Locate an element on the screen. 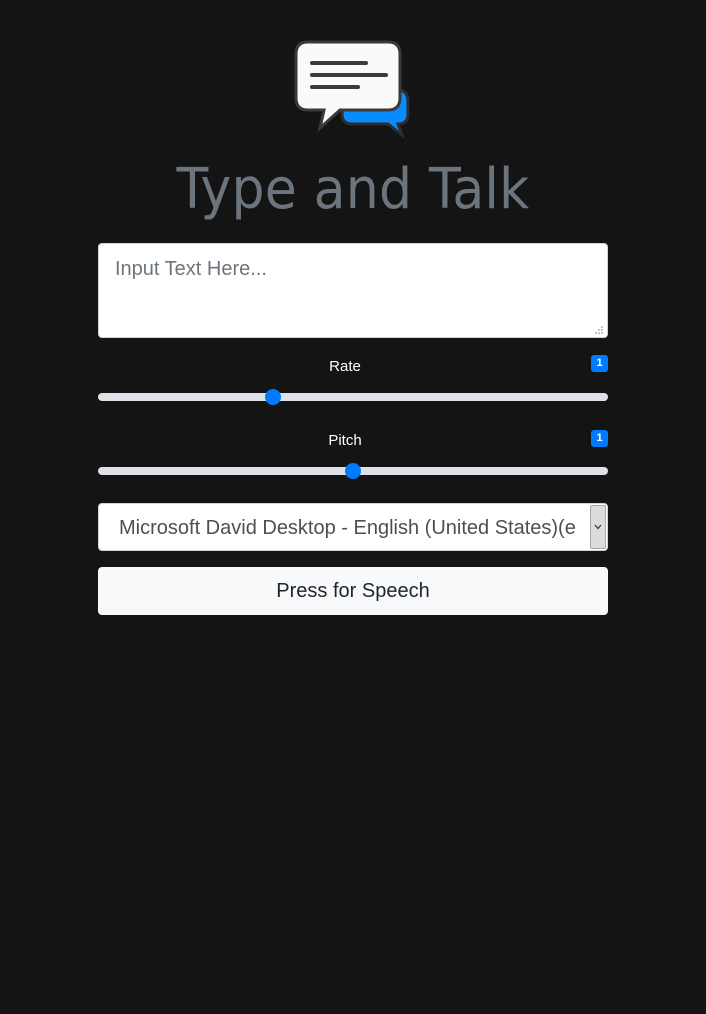 This screenshot has width=706, height=1014. rate-slider-thumb is located at coordinates (272, 397).